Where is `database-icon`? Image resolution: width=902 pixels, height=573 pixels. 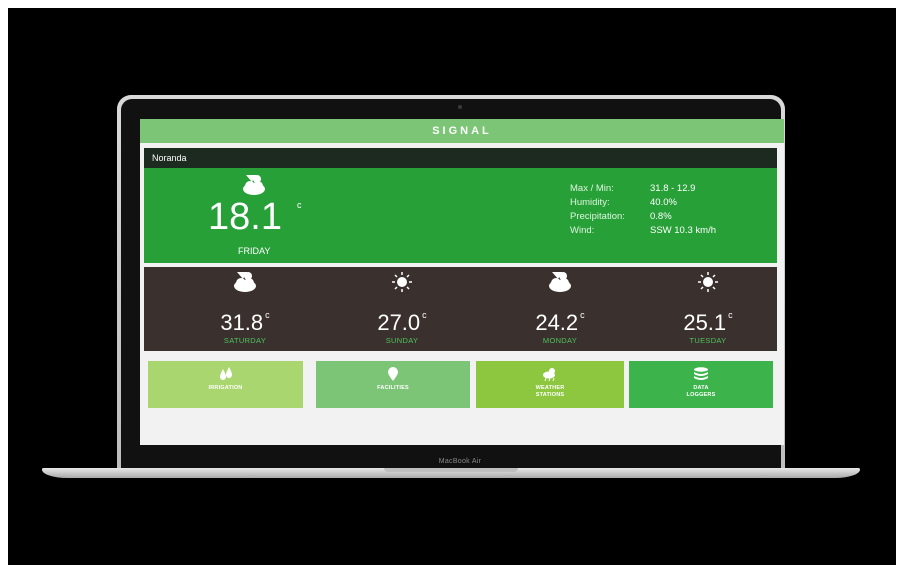 database-icon is located at coordinates (701, 373).